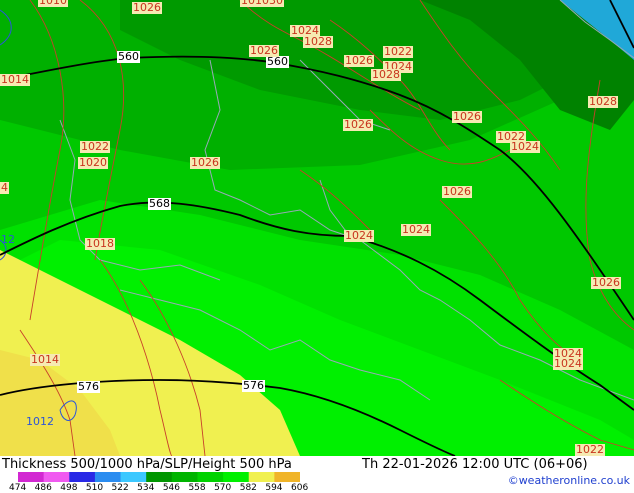 The height and width of the screenshot is (493, 634). Describe the element at coordinates (94, 488) in the screenshot. I see `legend-tick-label: 510` at that location.